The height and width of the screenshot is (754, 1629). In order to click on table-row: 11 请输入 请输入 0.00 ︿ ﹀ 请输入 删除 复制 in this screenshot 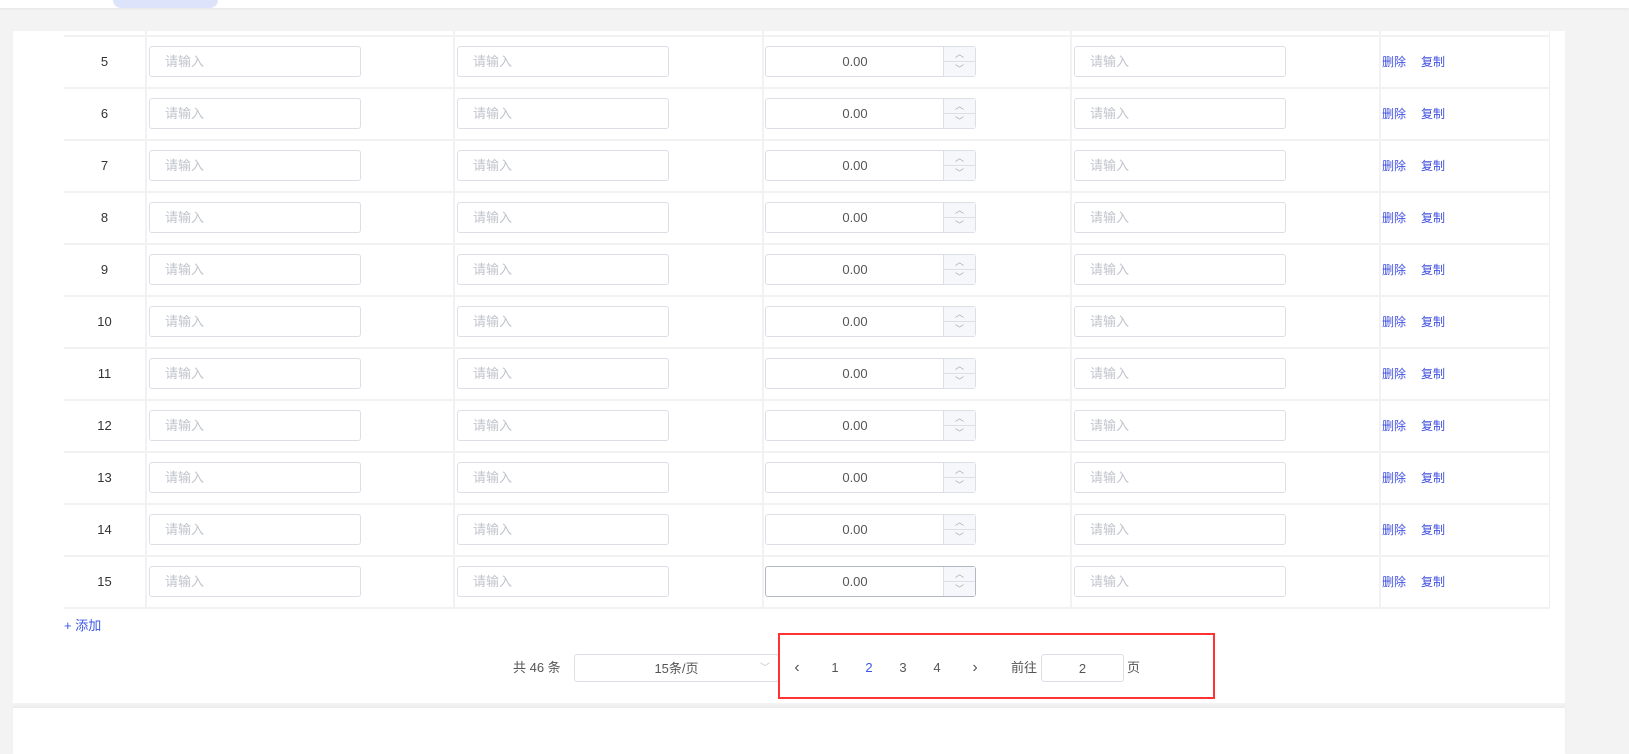, I will do `click(807, 375)`.